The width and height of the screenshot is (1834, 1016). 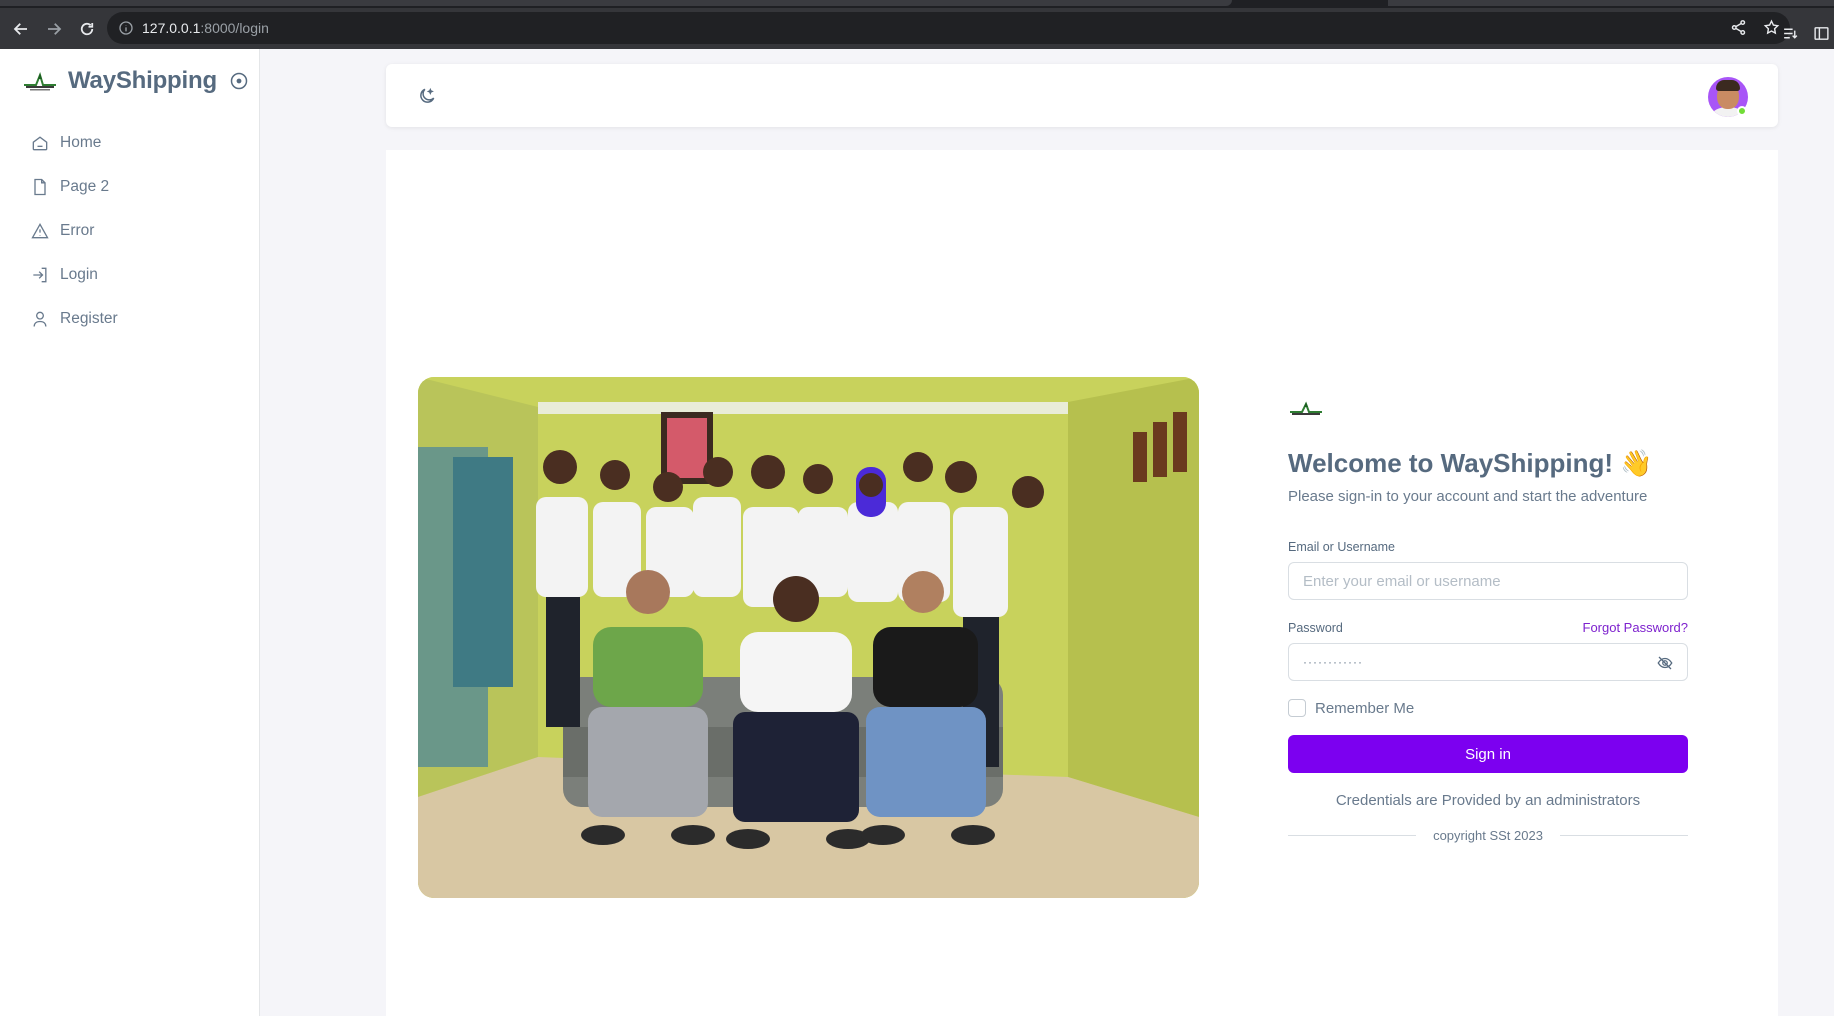 What do you see at coordinates (1821, 33) in the screenshot?
I see `side-panel-icon` at bounding box center [1821, 33].